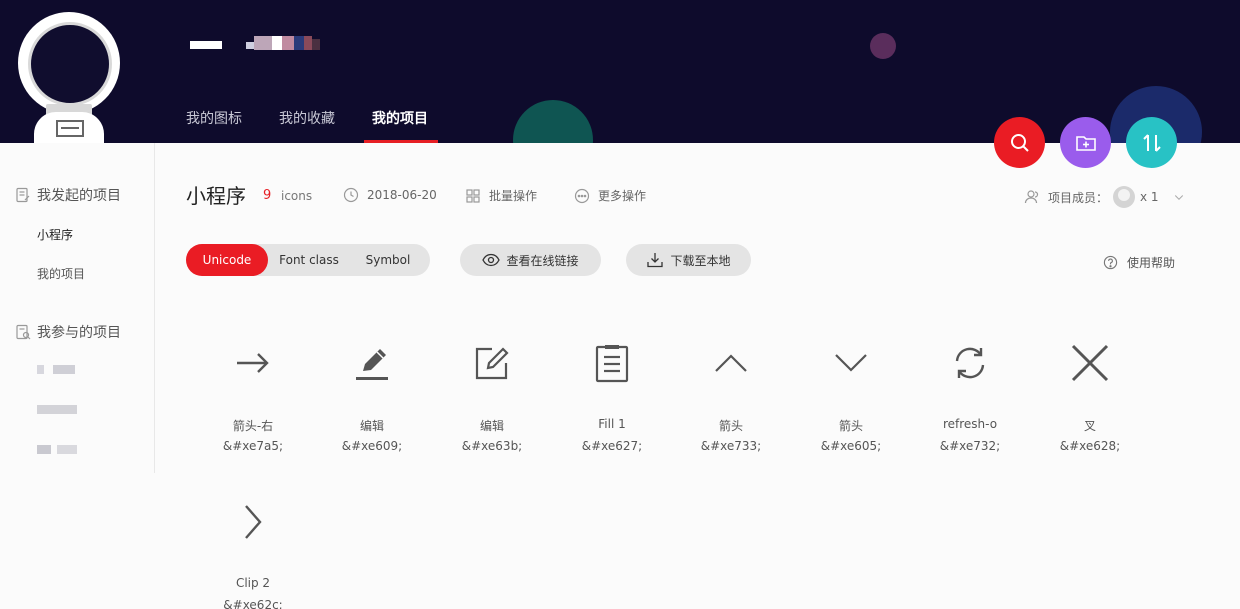 Image resolution: width=1240 pixels, height=609 pixels. I want to click on tab-font-class: Font class, so click(309, 260).